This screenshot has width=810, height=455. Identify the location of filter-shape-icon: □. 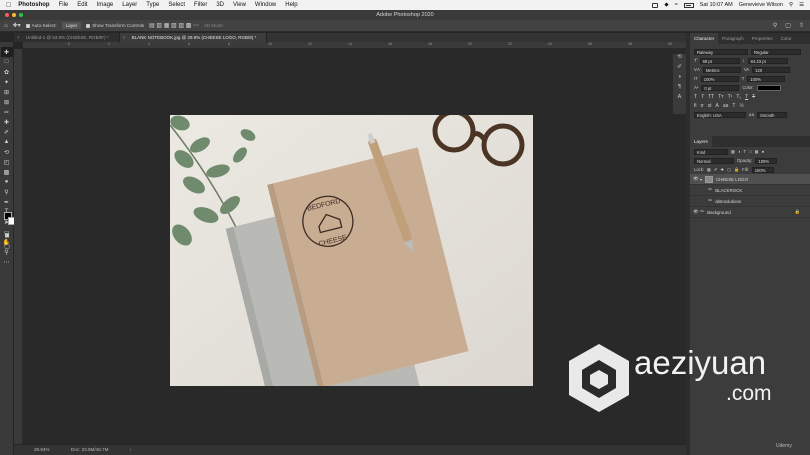
(750, 151).